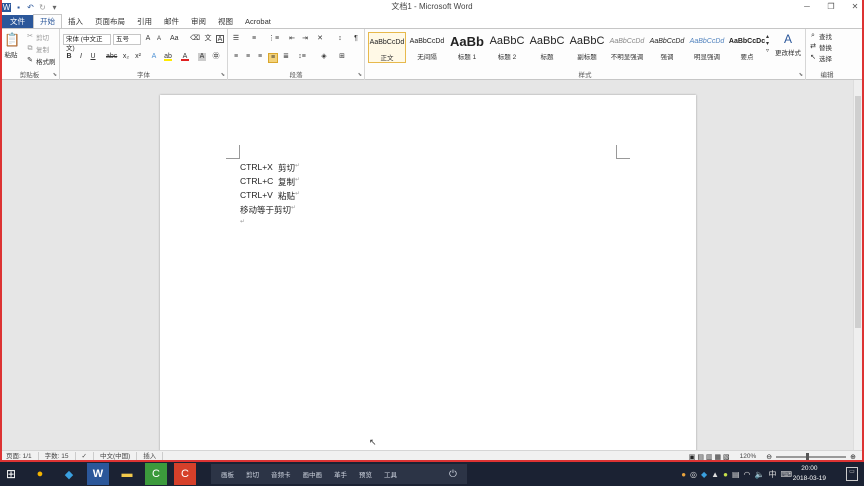 The image size is (864, 486). What do you see at coordinates (453, 474) in the screenshot?
I see `power-icon: ⏻` at bounding box center [453, 474].